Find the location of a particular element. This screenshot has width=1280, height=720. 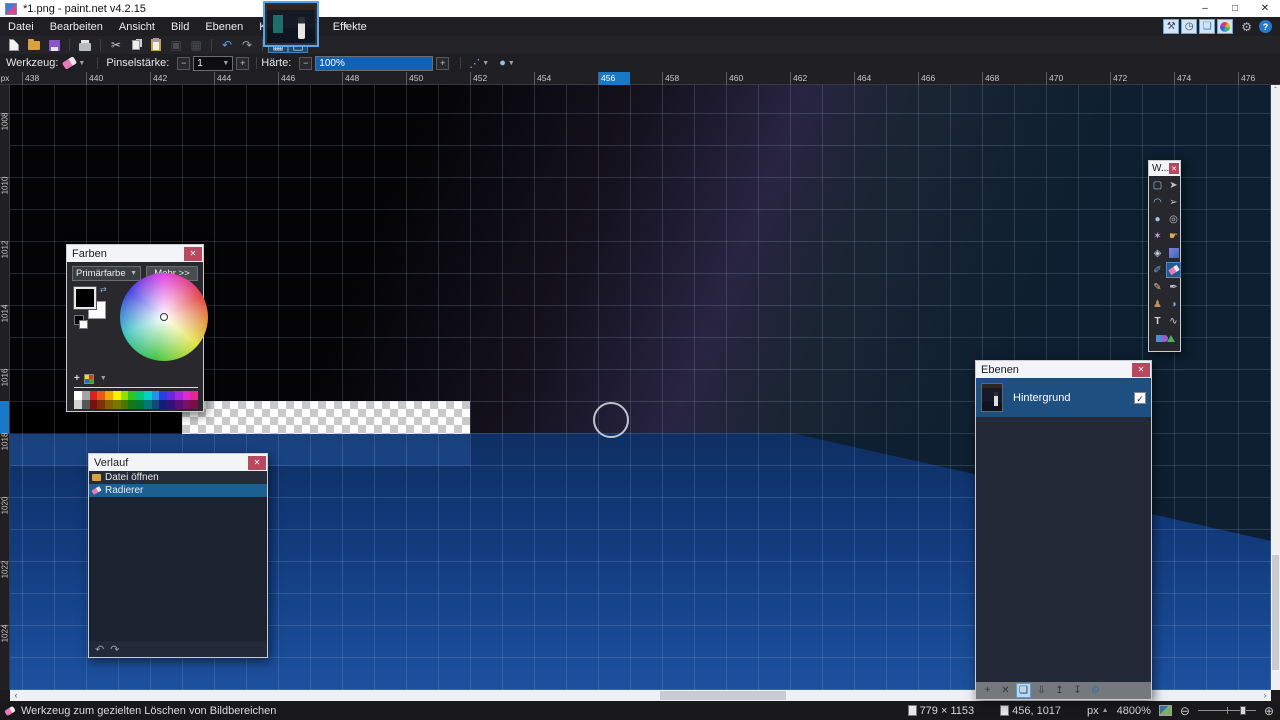

layer-properties-button: ⚙ is located at coordinates (1095, 690).